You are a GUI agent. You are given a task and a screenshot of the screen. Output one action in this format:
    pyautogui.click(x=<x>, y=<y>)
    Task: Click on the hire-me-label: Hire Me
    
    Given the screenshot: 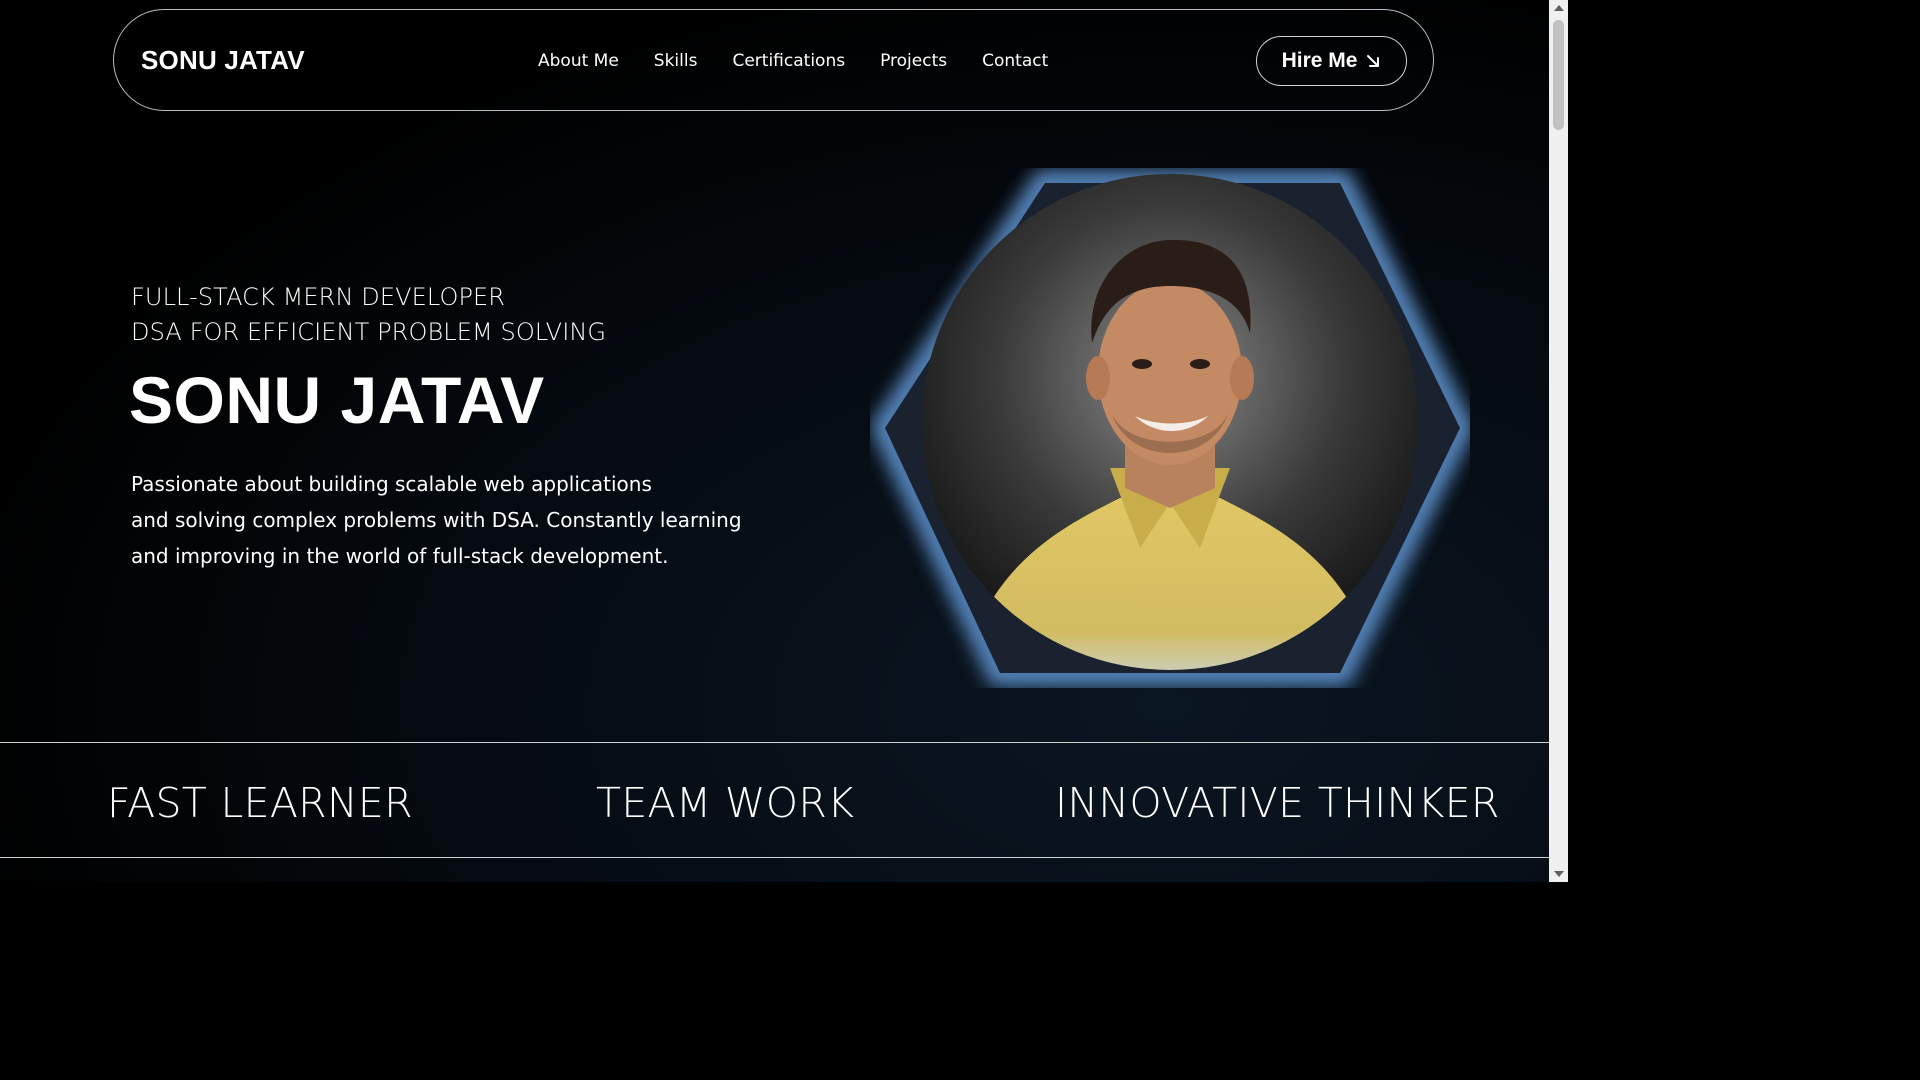 What is the action you would take?
    pyautogui.click(x=1319, y=60)
    